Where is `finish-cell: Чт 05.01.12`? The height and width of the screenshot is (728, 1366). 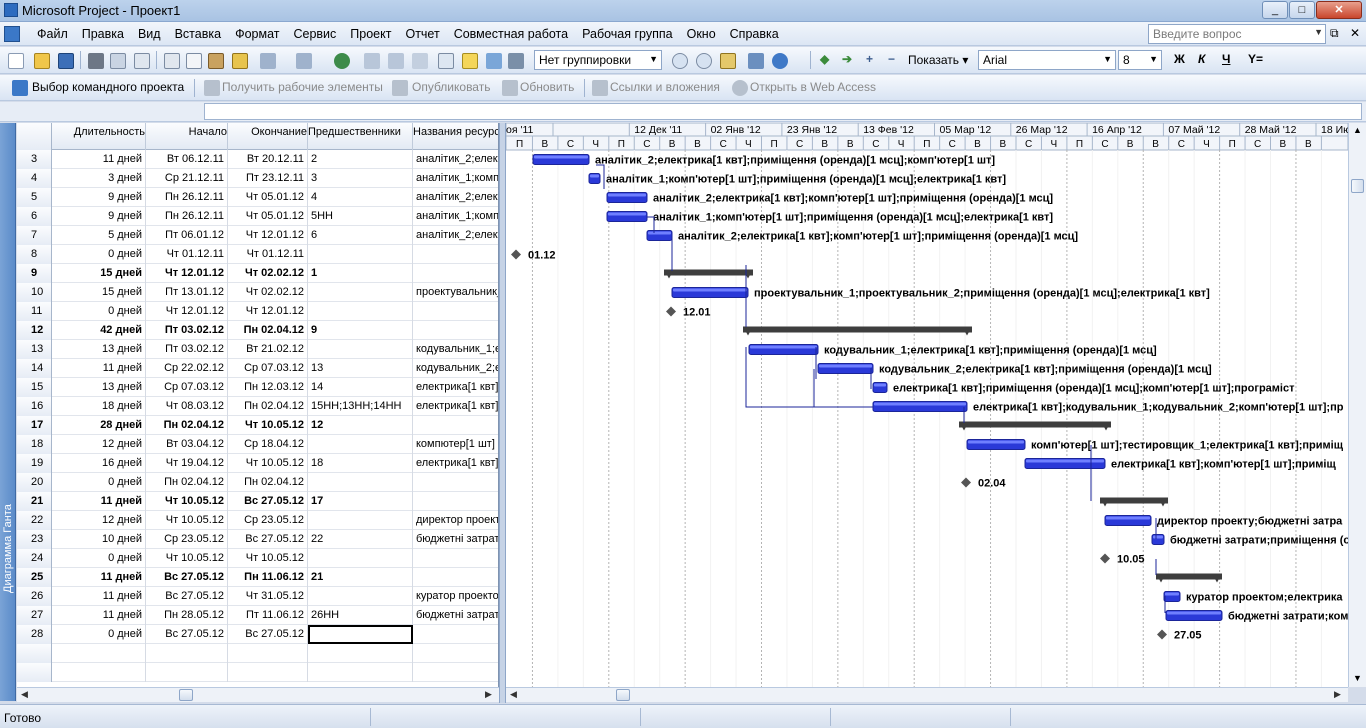
finish-cell: Чт 05.01.12 is located at coordinates (268, 197).